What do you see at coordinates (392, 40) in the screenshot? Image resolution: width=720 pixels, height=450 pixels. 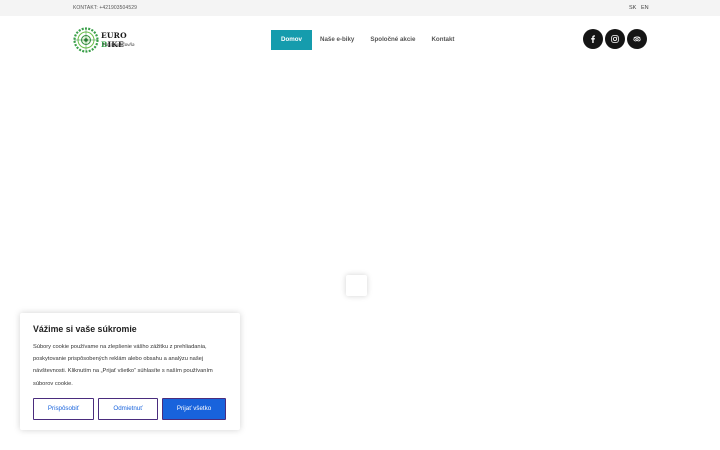 I see `nav-item-spolocne-akcie: Spoločné akcie` at bounding box center [392, 40].